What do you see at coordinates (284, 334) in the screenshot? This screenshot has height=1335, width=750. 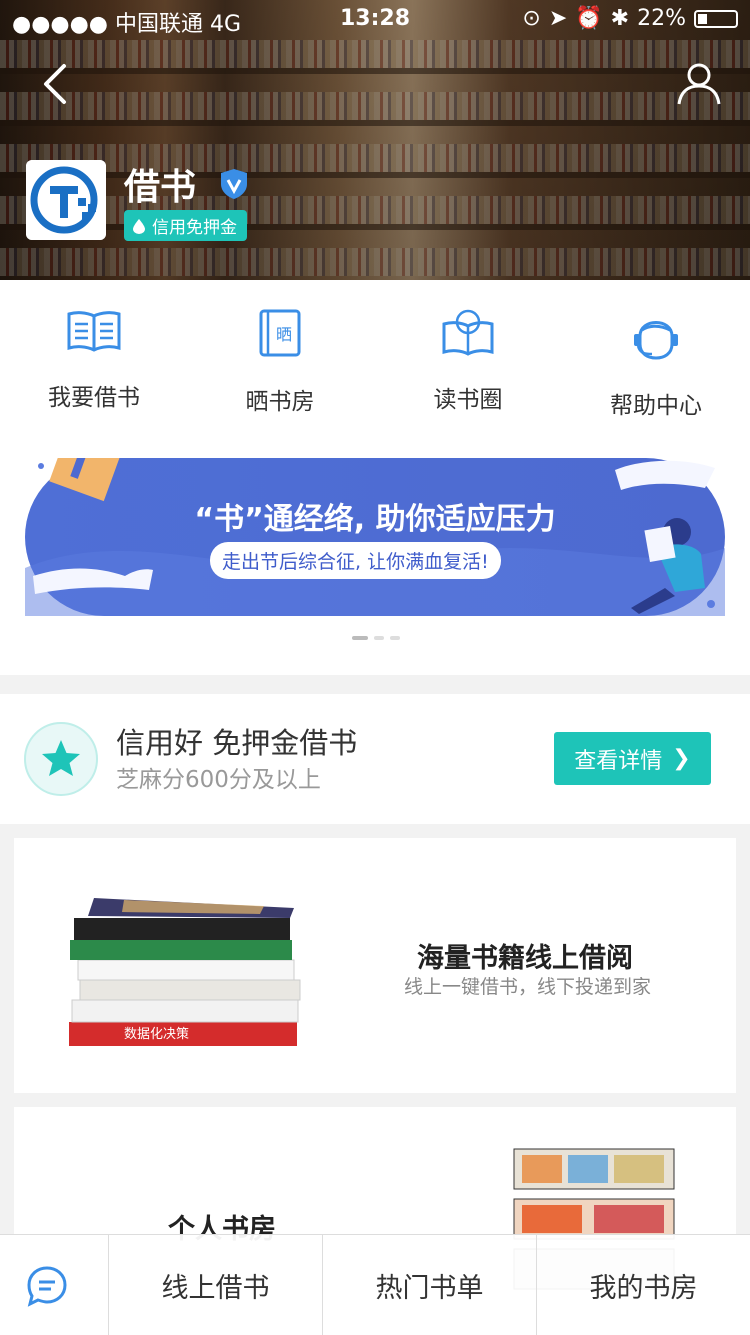 I see `svg-text: 晒` at bounding box center [284, 334].